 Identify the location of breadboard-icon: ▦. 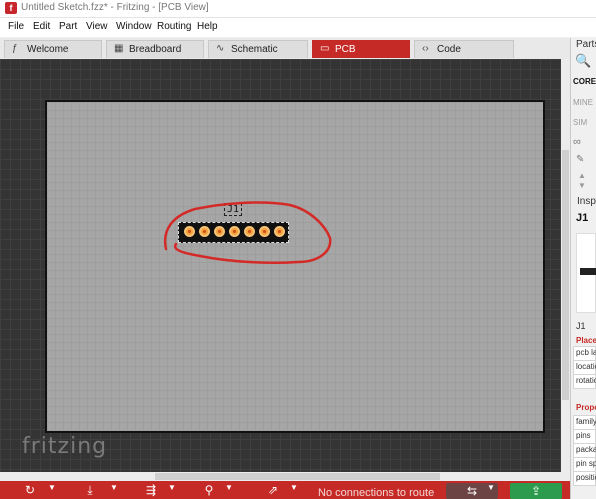
(119, 48).